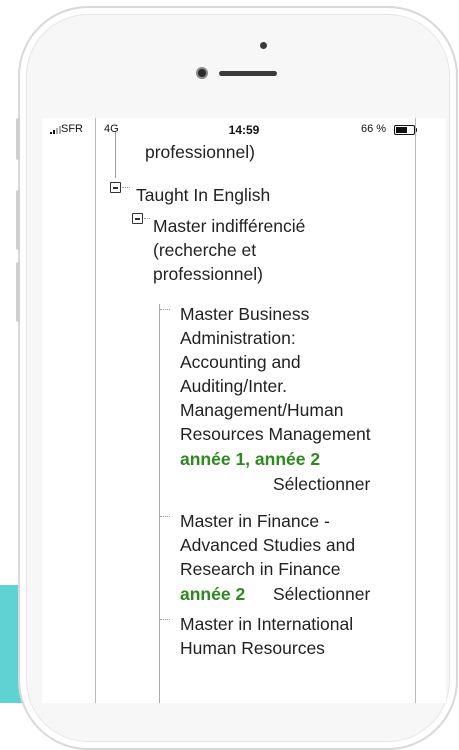 The height and width of the screenshot is (750, 459). I want to click on node-label-line: (recherche et, so click(205, 250).